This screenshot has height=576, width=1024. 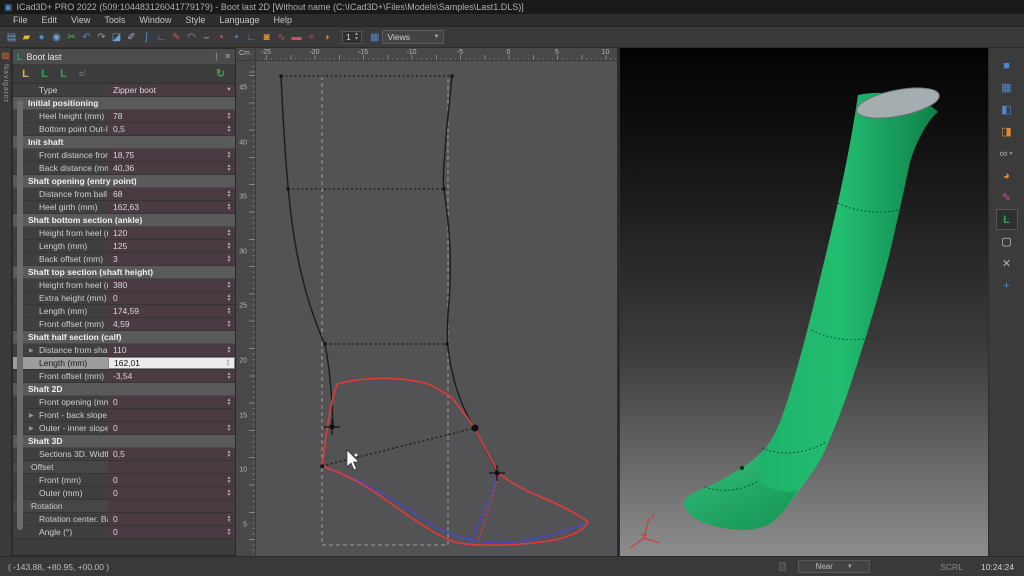 I want to click on param-row: Length (mm) 174,59 ▲ ▼, so click(x=124, y=311).